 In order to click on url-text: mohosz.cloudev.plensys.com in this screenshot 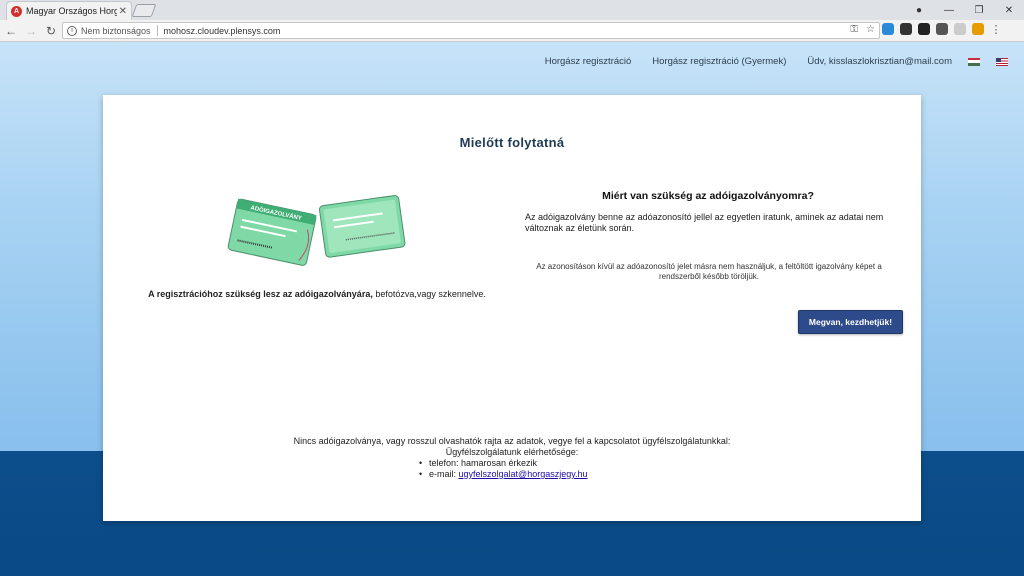, I will do `click(222, 31)`.